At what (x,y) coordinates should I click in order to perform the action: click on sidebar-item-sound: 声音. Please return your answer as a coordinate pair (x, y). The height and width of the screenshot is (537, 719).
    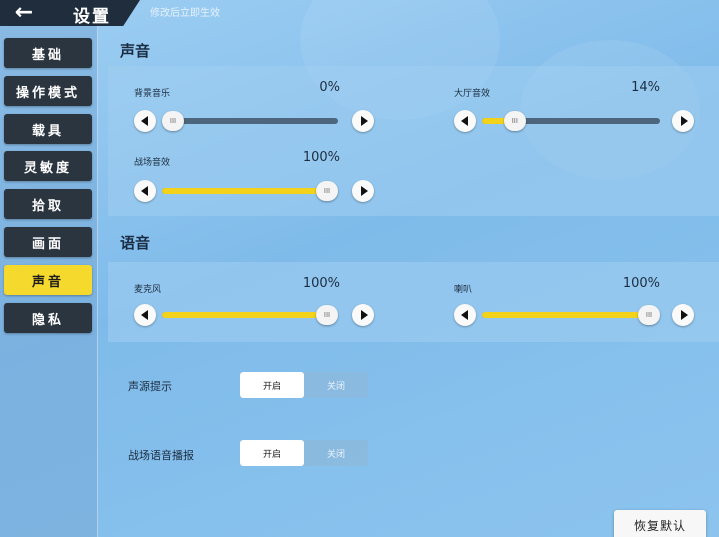
    Looking at the image, I should click on (48, 280).